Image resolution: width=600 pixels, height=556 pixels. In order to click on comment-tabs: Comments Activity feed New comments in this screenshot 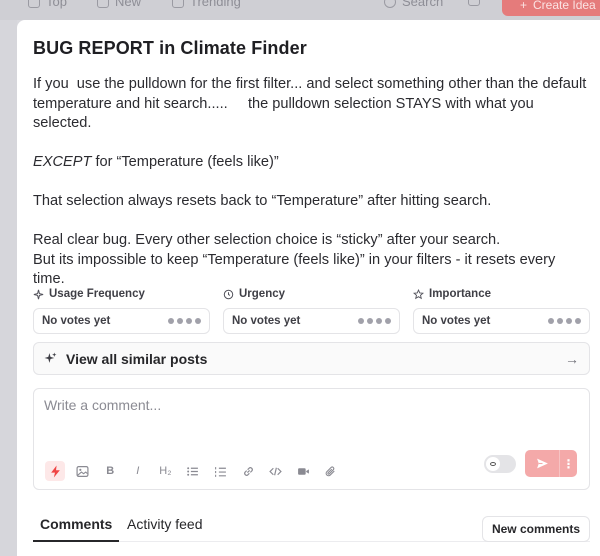, I will do `click(311, 525)`.